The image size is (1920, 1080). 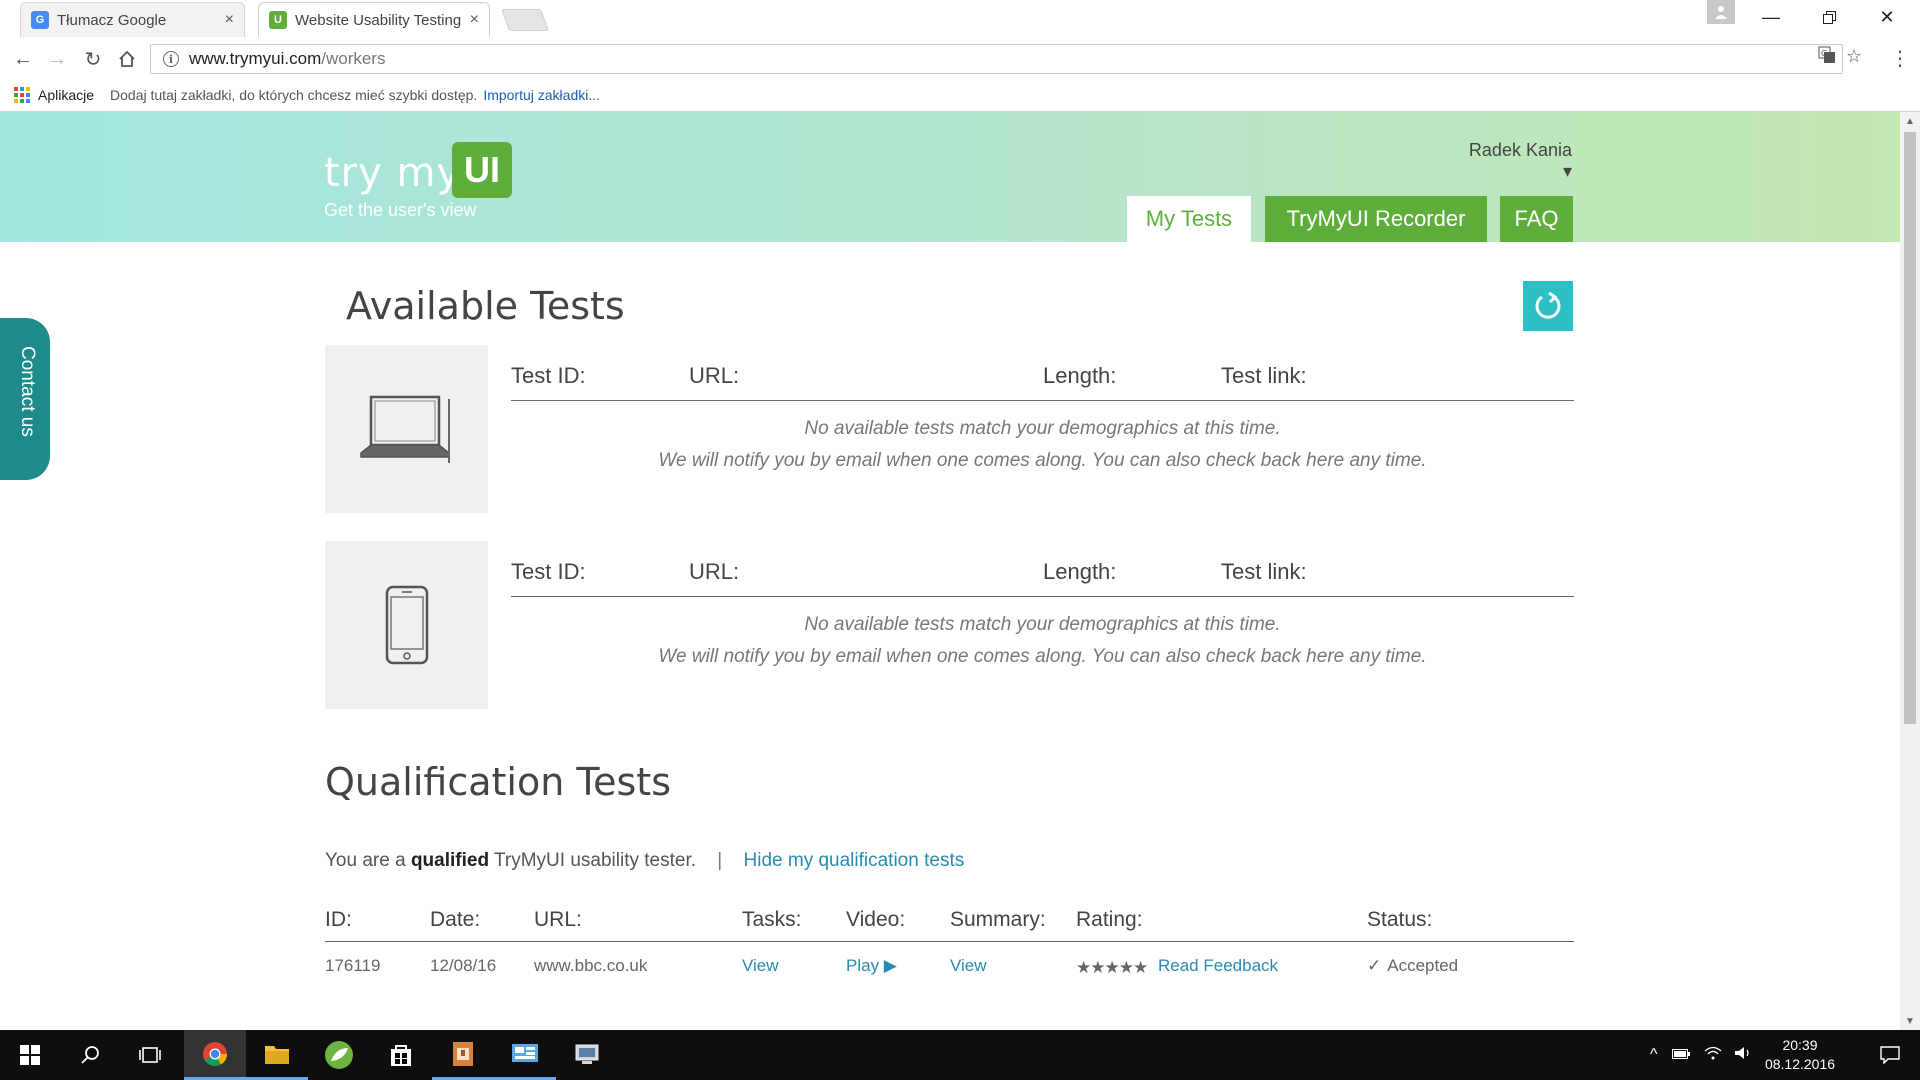 What do you see at coordinates (401, 1055) in the screenshot?
I see `store-icon` at bounding box center [401, 1055].